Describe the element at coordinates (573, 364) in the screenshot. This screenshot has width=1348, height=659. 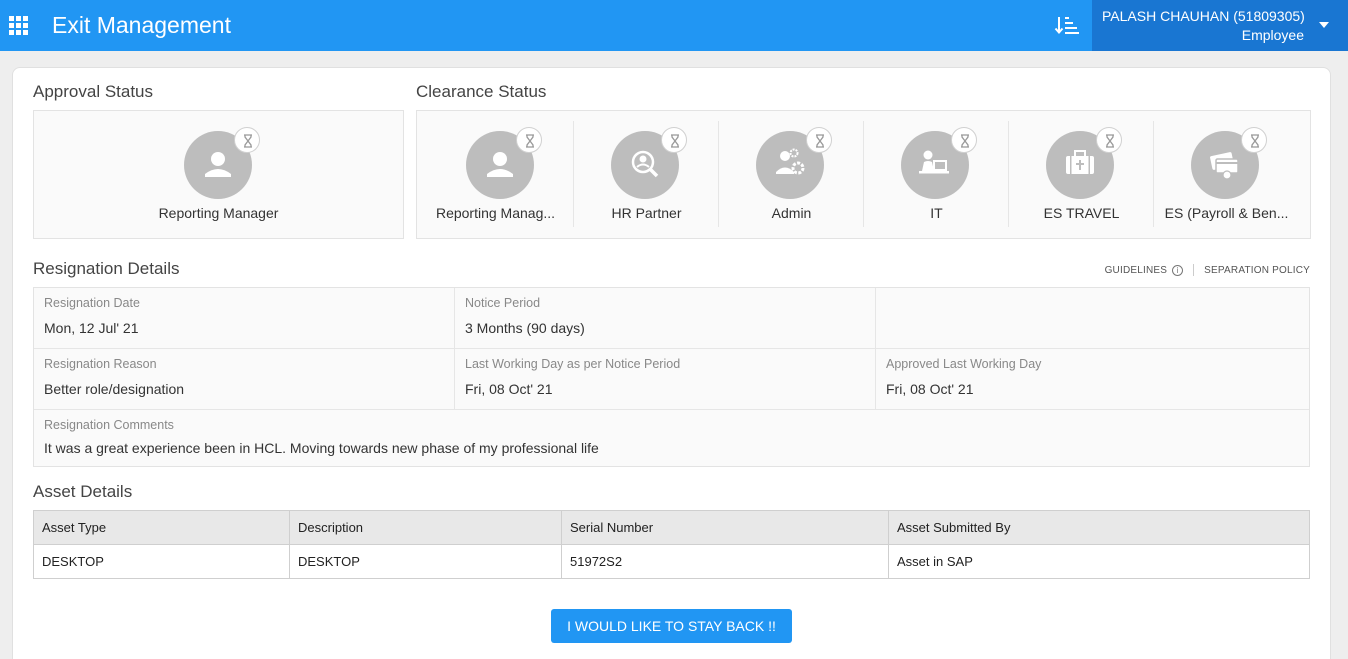
I see `field-label: Last Working Day as per Notice Period` at that location.